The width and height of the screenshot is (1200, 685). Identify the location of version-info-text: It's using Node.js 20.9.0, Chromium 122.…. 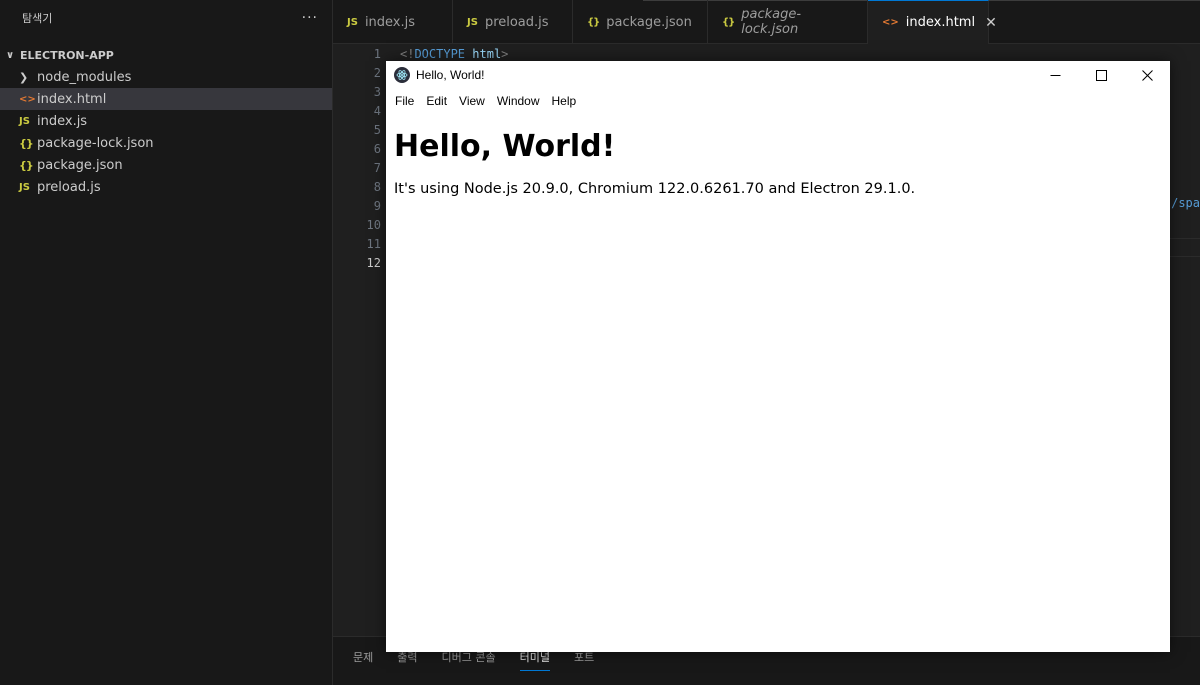
(655, 189).